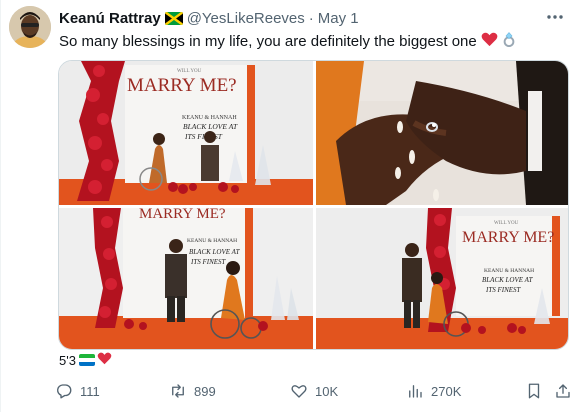 This screenshot has height=412, width=575. What do you see at coordinates (67, 360) in the screenshot?
I see `height-text: 5'3` at bounding box center [67, 360].